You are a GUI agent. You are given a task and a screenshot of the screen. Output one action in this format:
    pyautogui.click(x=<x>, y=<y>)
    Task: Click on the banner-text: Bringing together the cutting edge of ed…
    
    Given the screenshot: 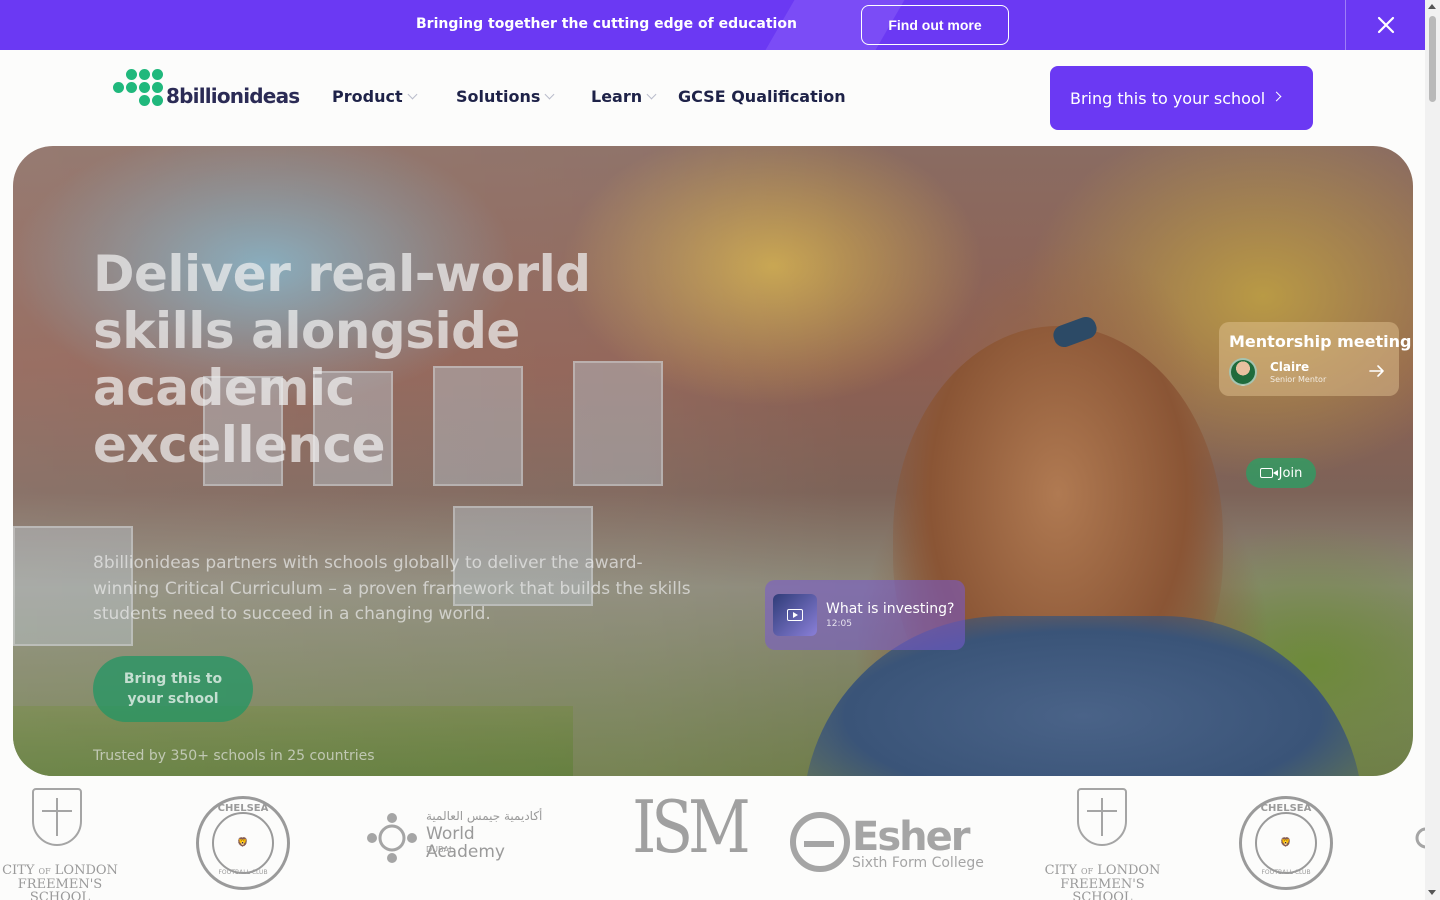 What is the action you would take?
    pyautogui.click(x=606, y=24)
    